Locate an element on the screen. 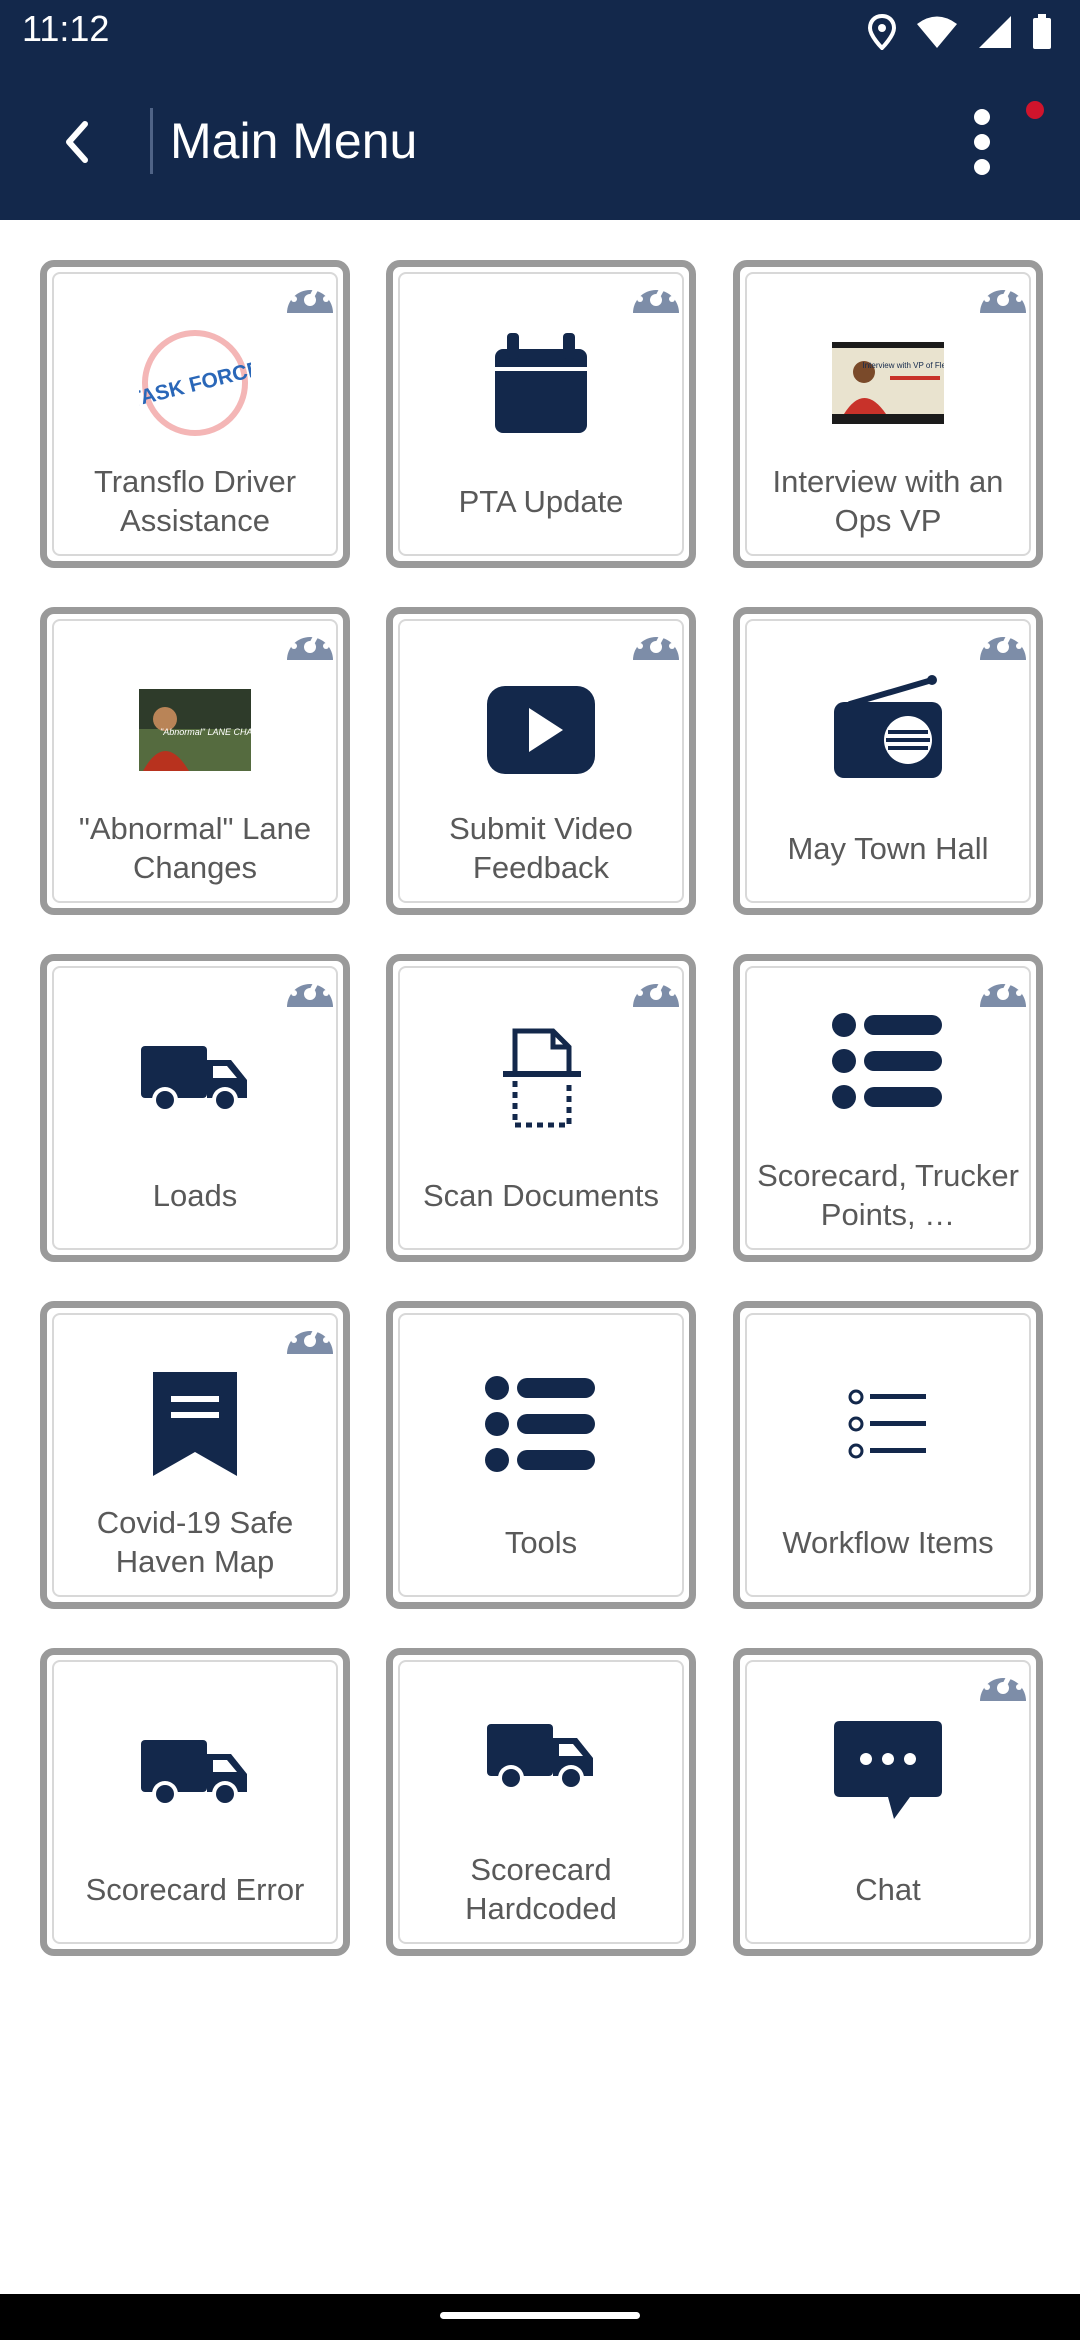 The image size is (1080, 2340). back-button is located at coordinates (76, 142).